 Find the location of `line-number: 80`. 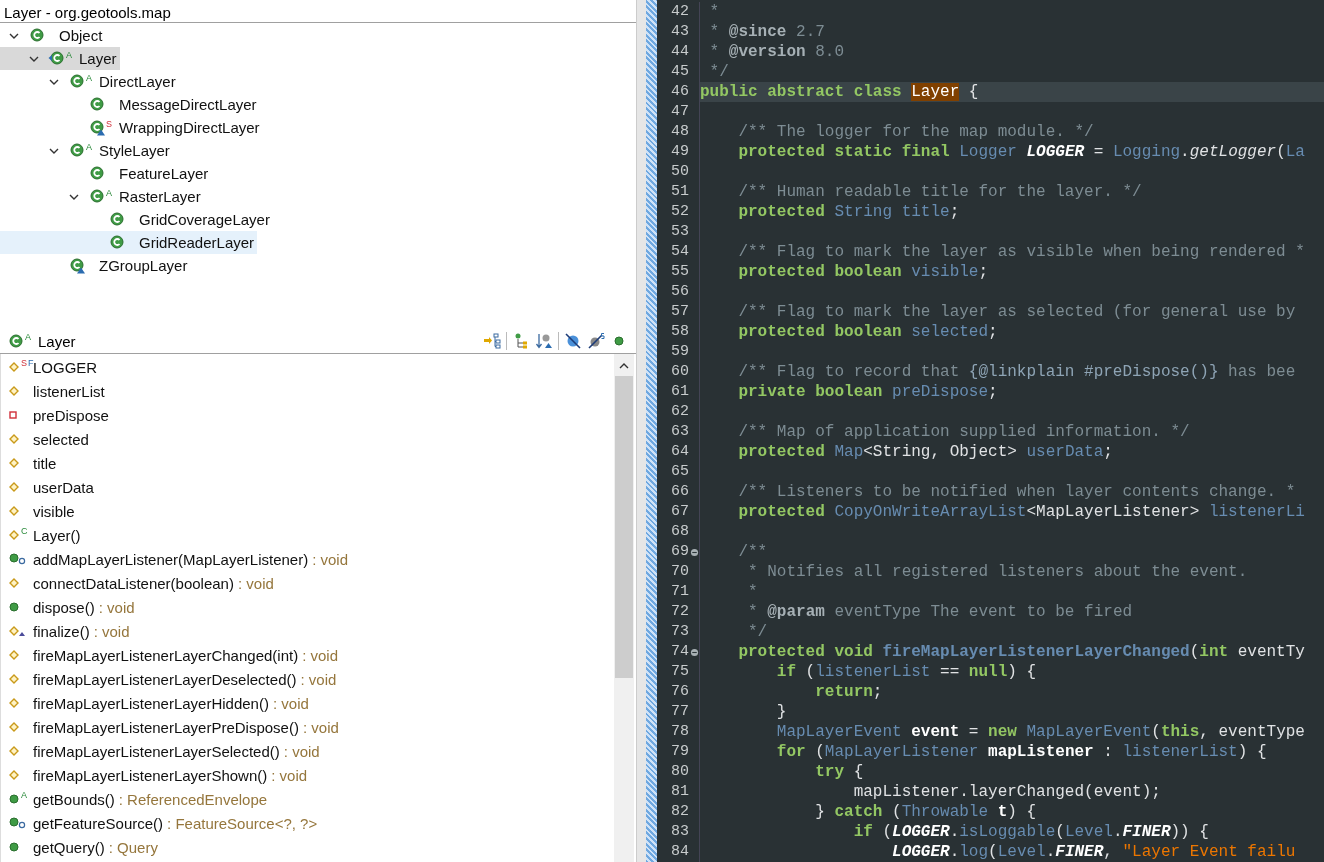

line-number: 80 is located at coordinates (679, 772).